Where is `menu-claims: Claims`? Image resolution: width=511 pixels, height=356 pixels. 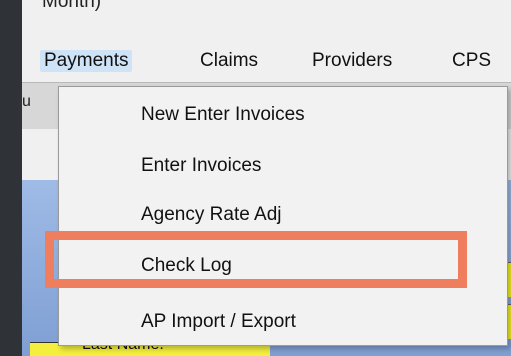 menu-claims: Claims is located at coordinates (229, 61).